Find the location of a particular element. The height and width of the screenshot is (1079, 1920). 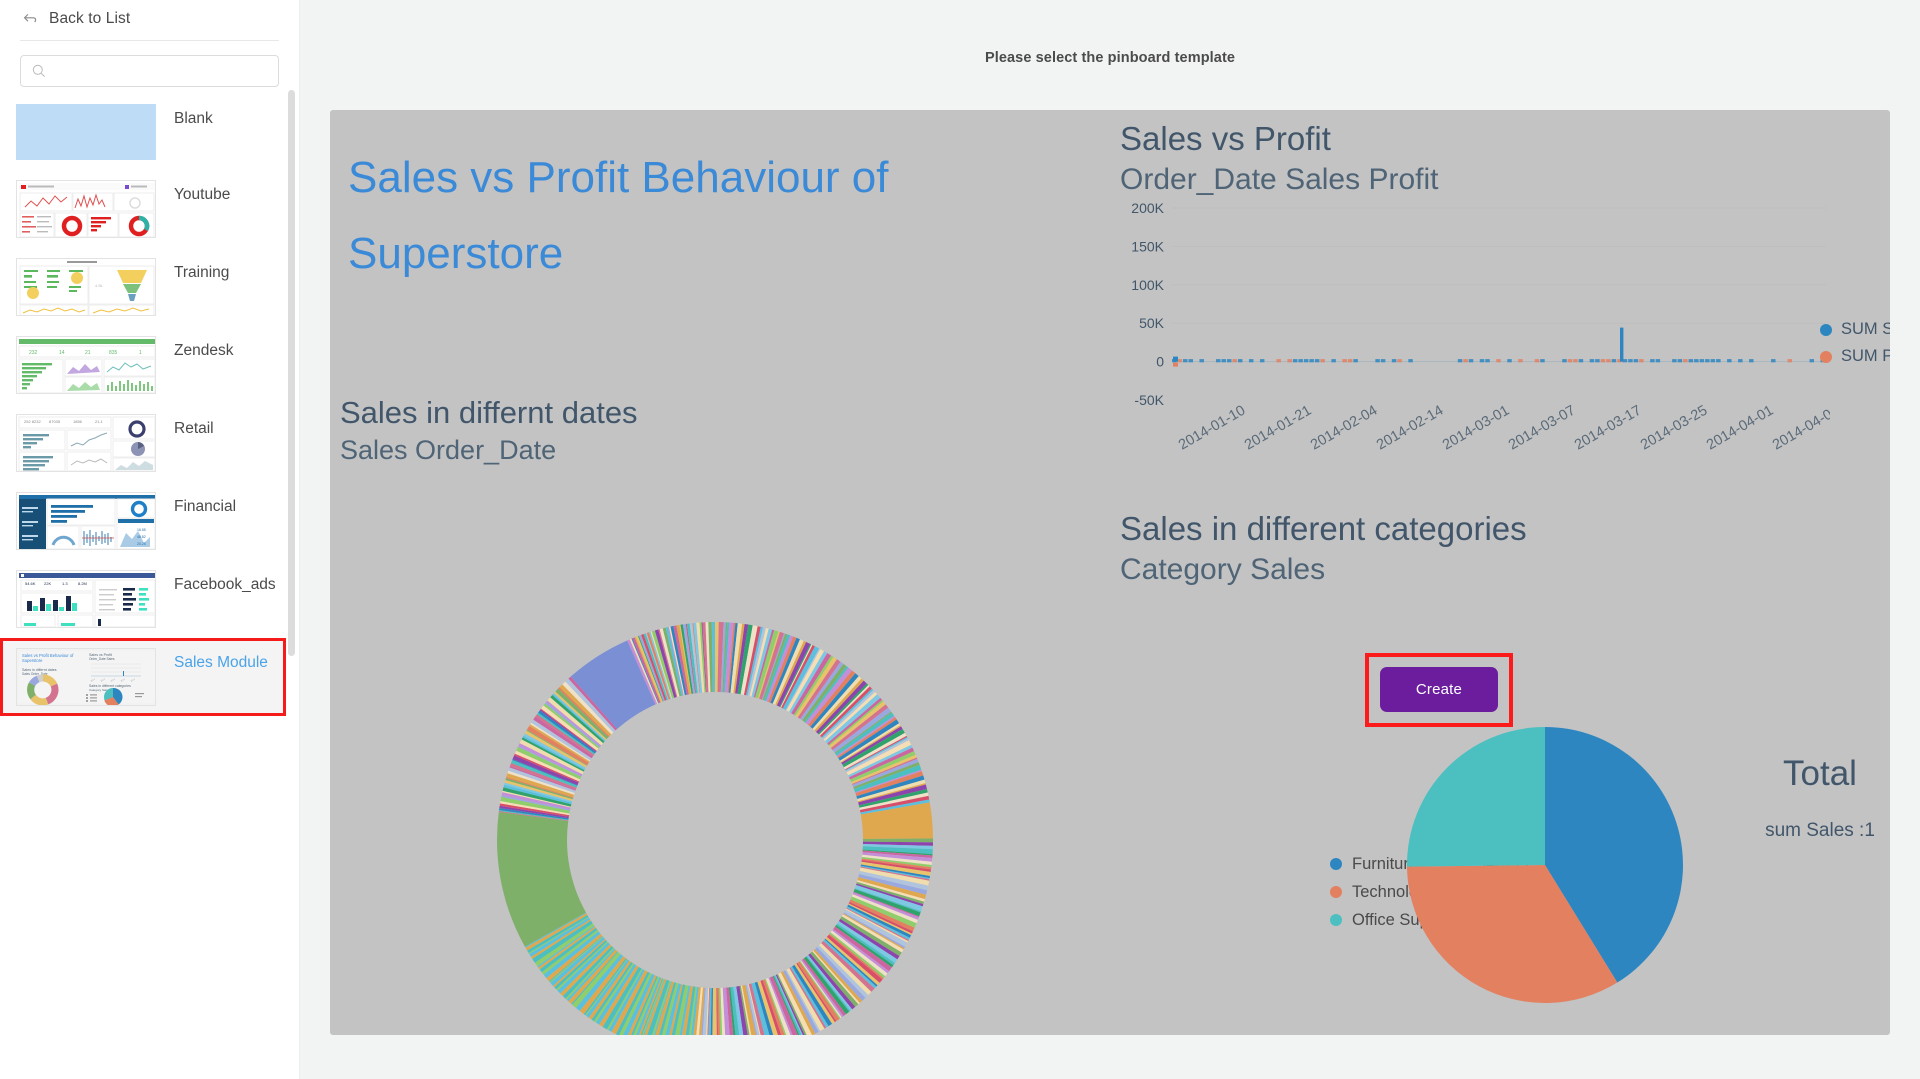

template-label: Facebook_ads is located at coordinates (225, 584).